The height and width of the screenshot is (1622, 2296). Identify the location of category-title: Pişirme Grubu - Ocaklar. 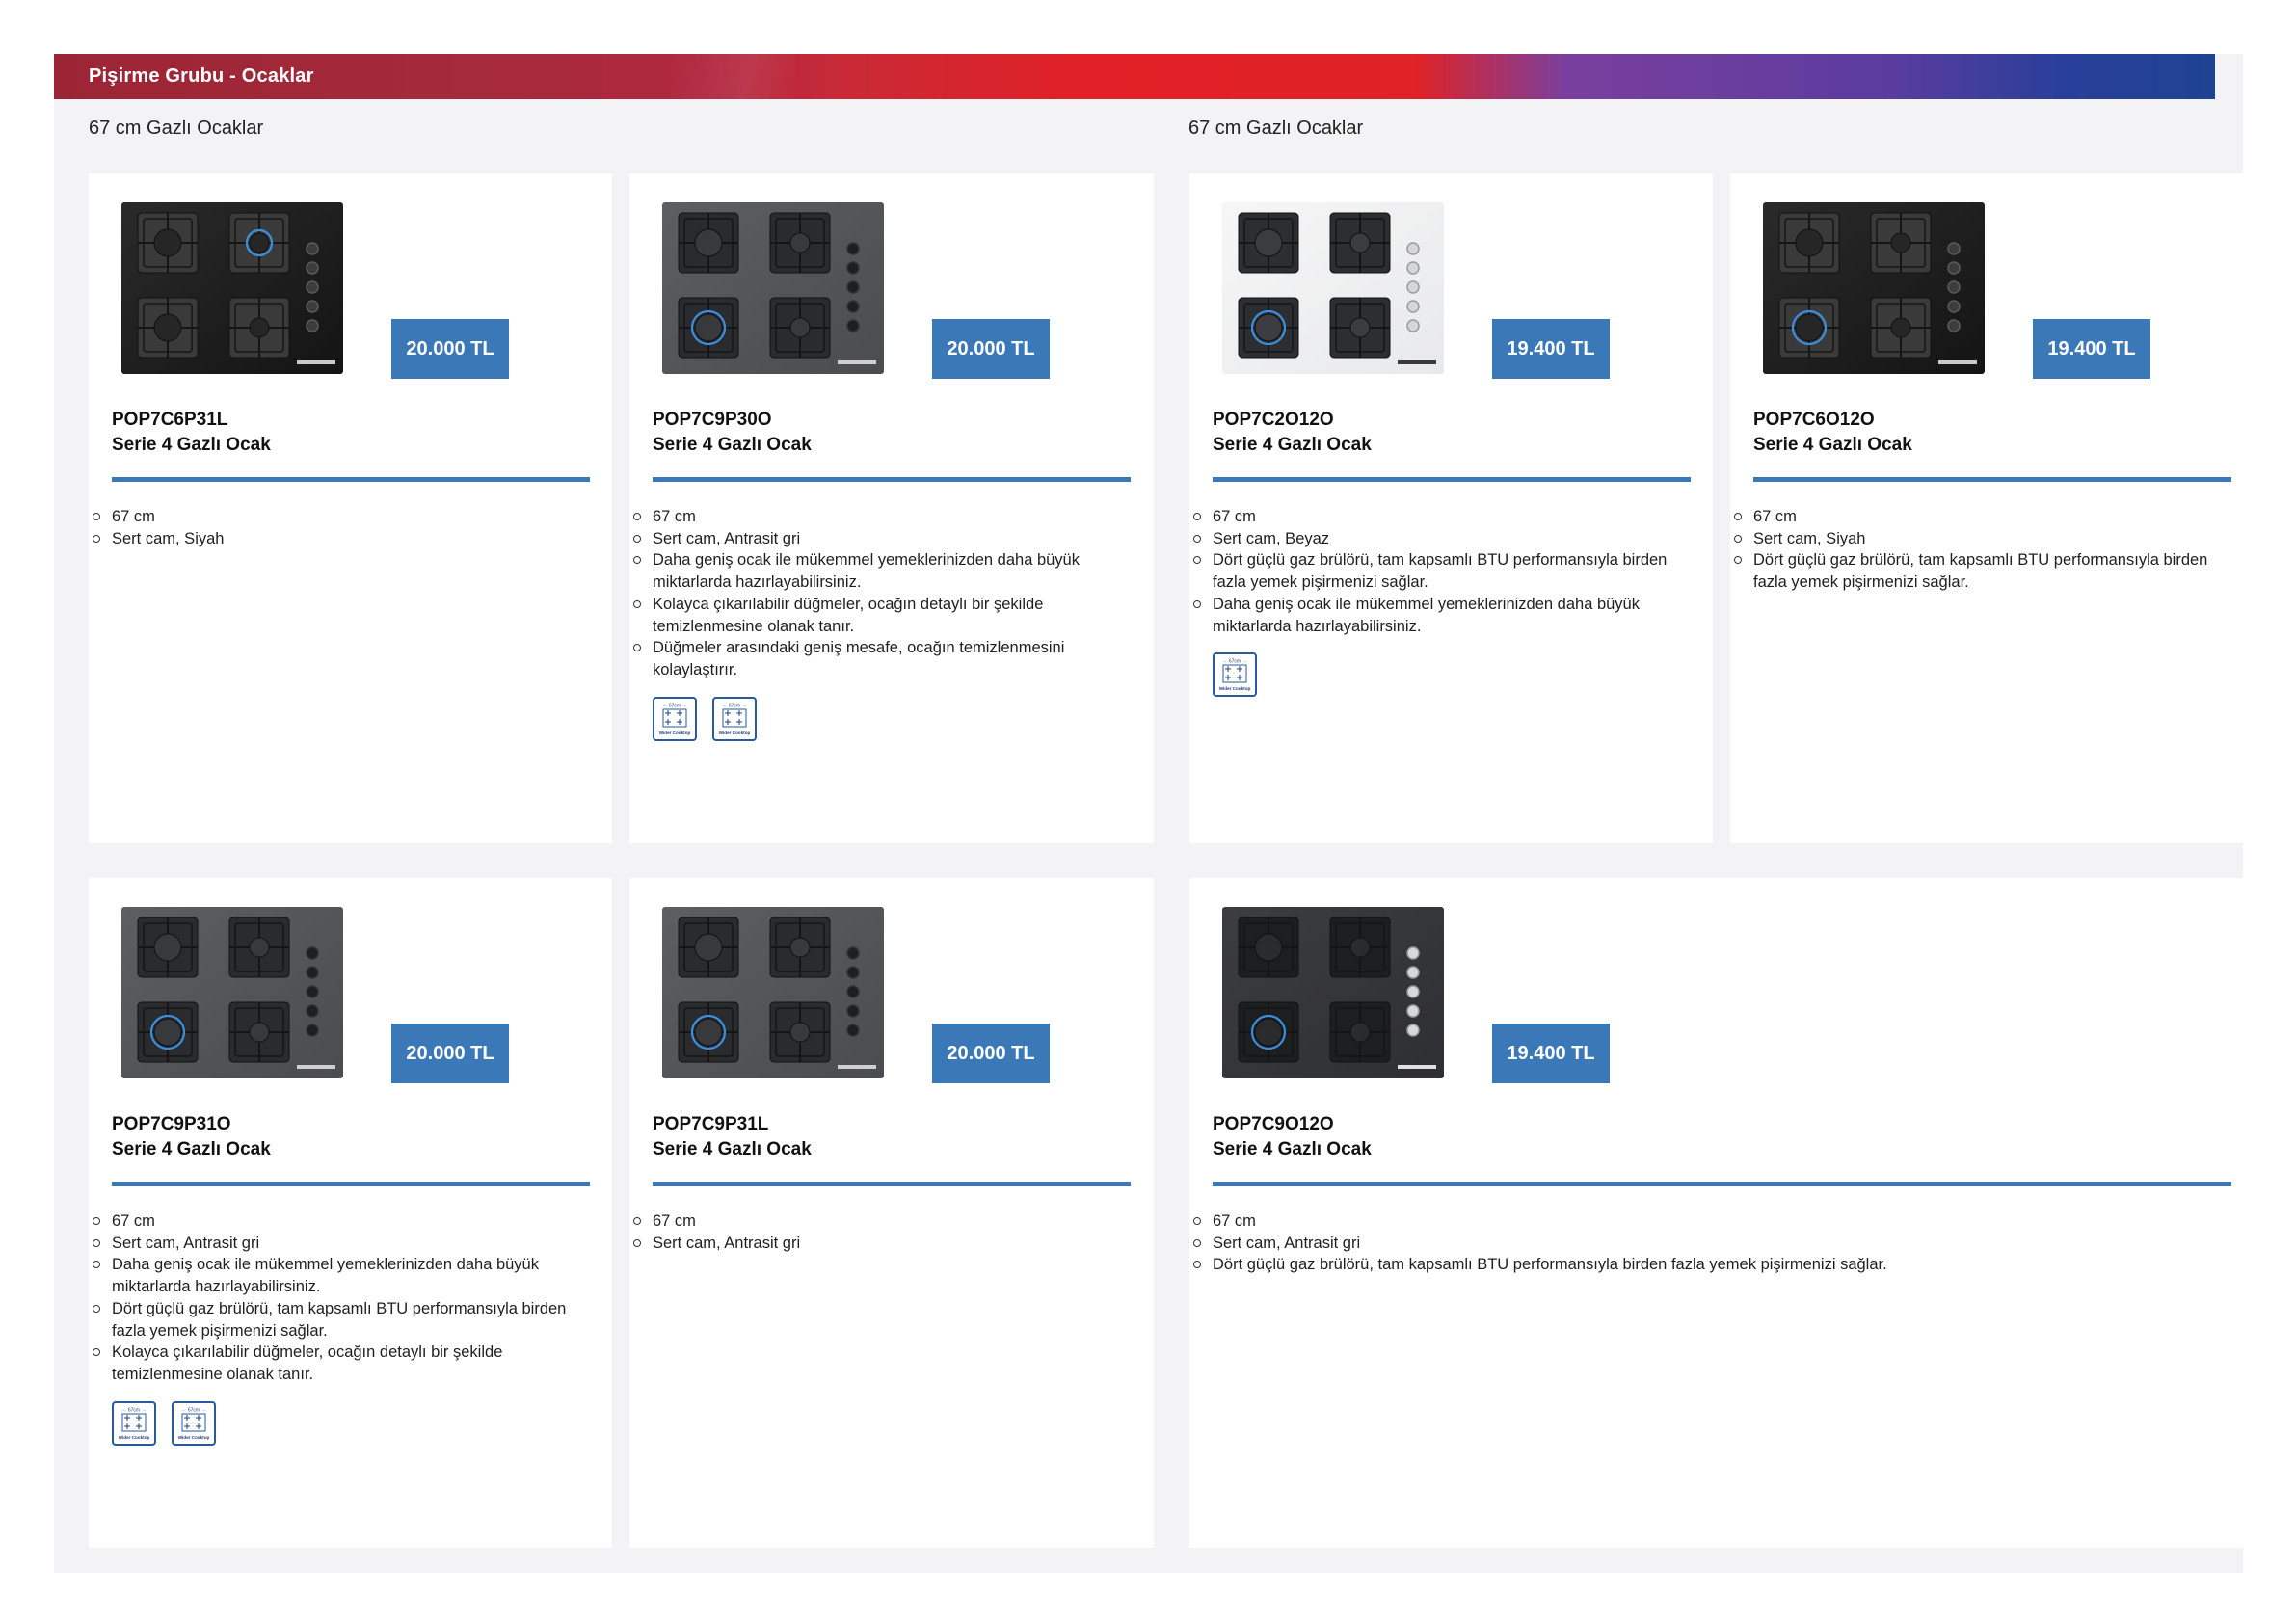
(201, 77).